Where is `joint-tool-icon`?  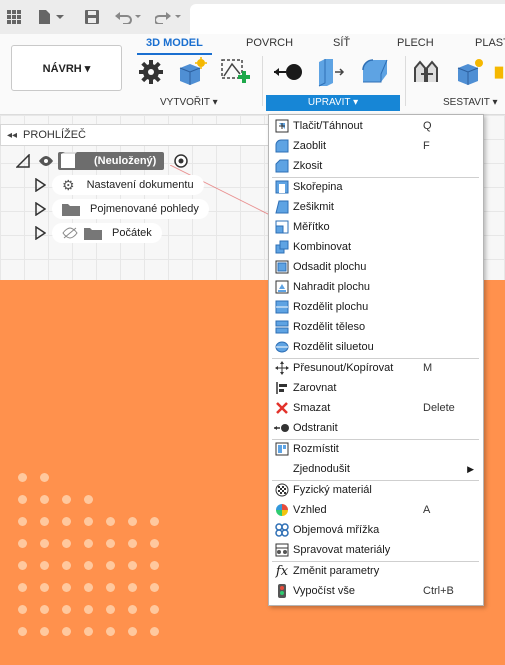 joint-tool-icon is located at coordinates (428, 72).